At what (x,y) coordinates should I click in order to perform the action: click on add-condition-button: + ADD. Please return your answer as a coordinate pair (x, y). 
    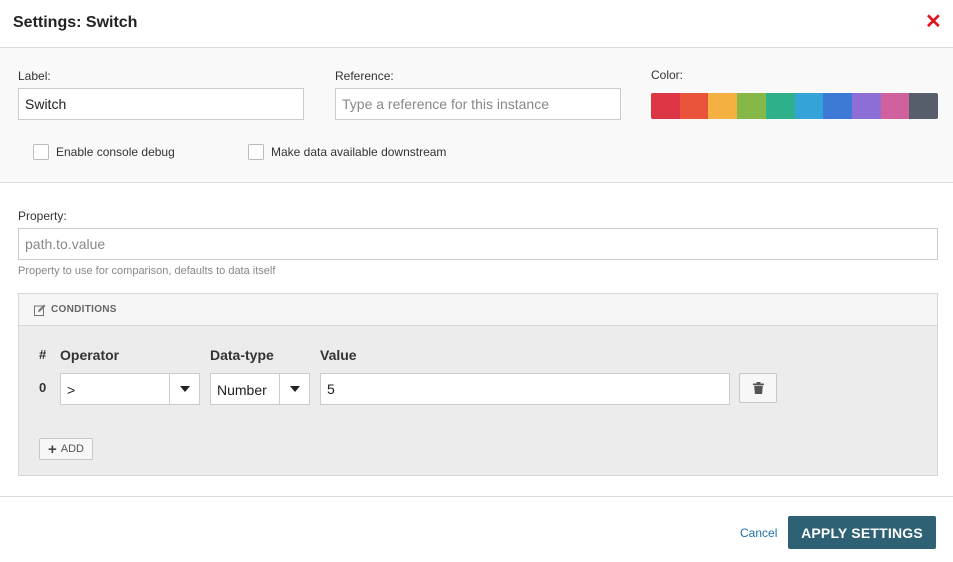
    Looking at the image, I should click on (66, 449).